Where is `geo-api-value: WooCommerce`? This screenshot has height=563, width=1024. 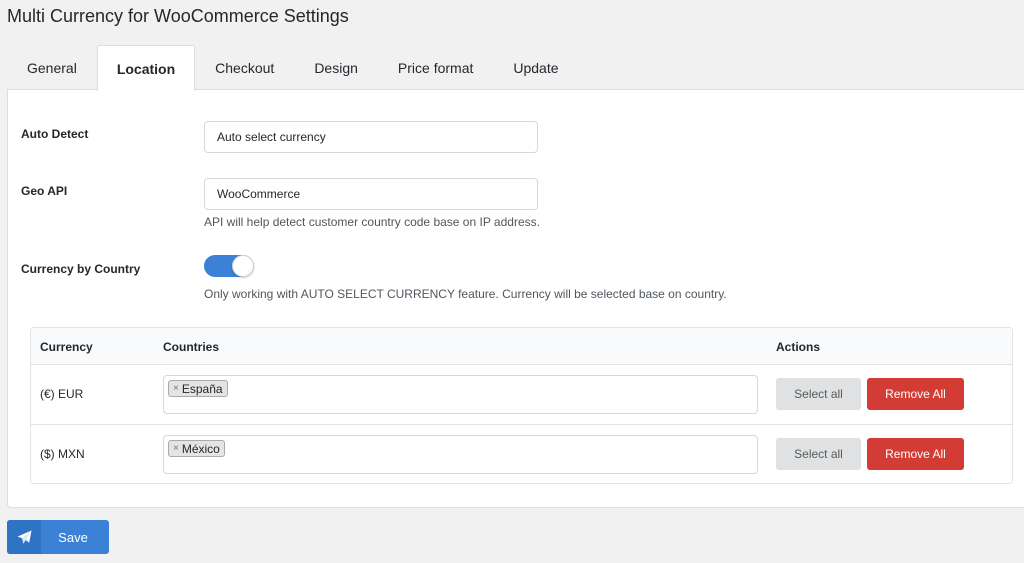
geo-api-value: WooCommerce is located at coordinates (259, 194).